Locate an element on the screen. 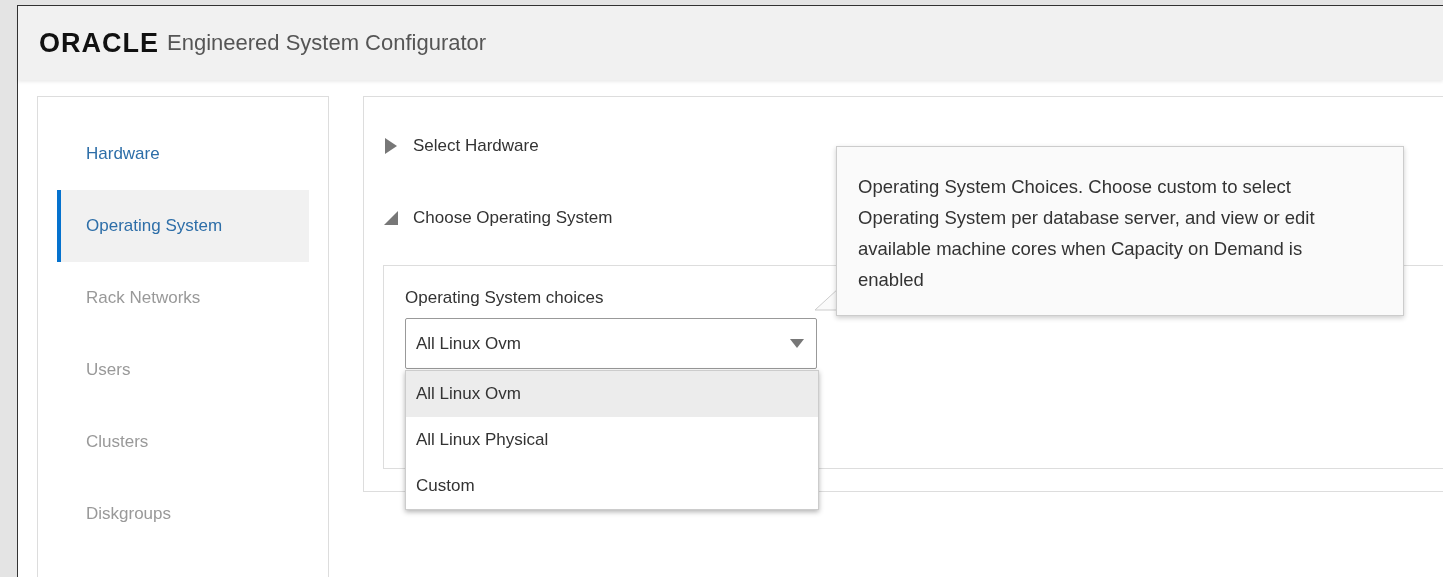 This screenshot has height=577, width=1443. field-label: Operating System choices is located at coordinates (504, 298).